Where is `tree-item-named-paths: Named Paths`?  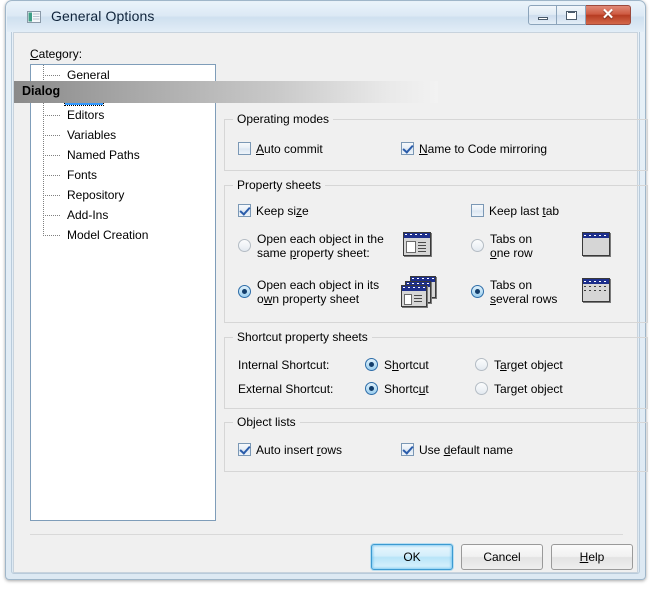
tree-item-named-paths: Named Paths is located at coordinates (123, 155).